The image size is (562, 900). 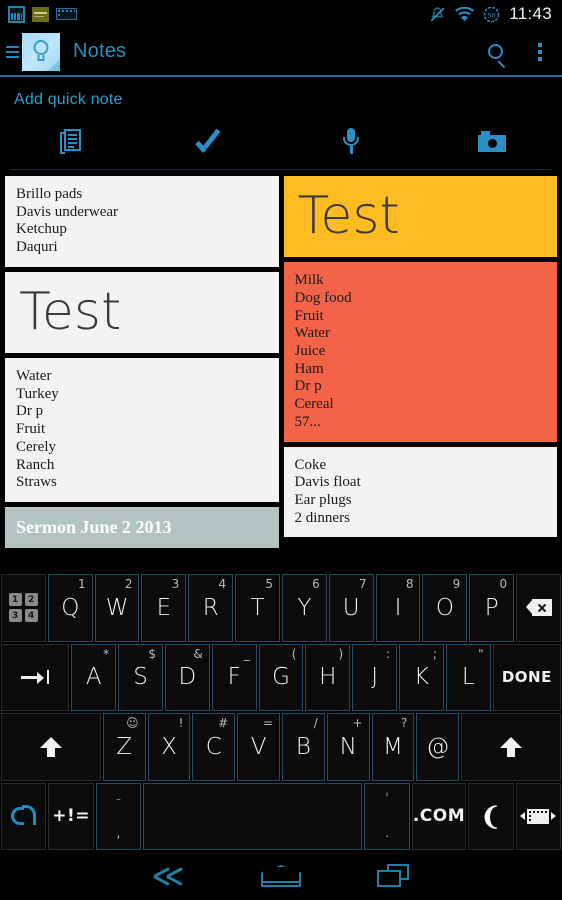 I want to click on key-label: O, so click(x=444, y=607).